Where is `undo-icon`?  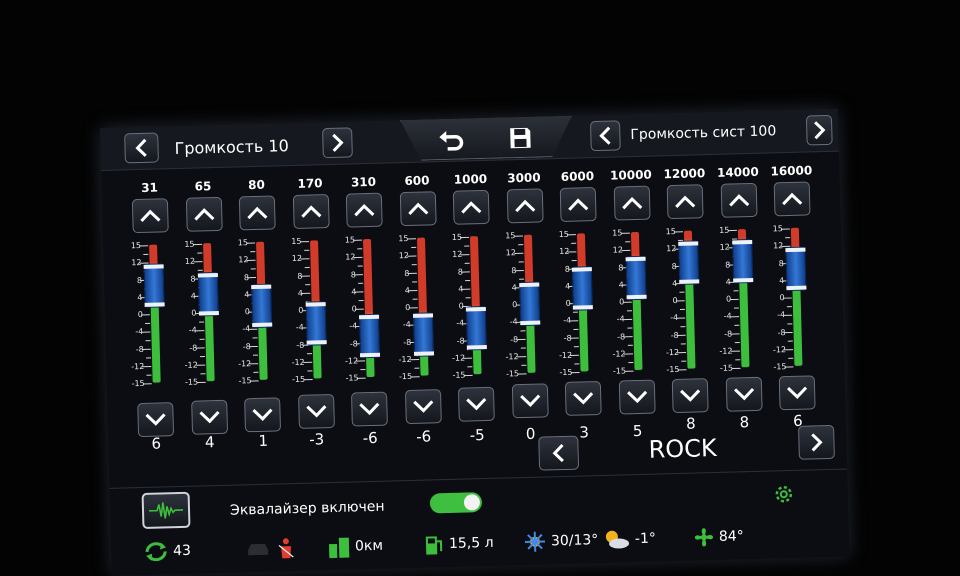
undo-icon is located at coordinates (451, 140).